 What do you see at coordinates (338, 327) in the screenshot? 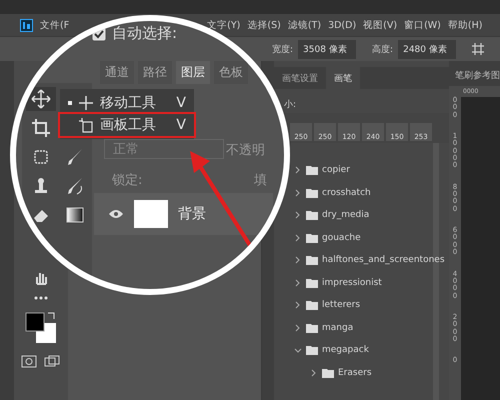
I see `folder-name: manga` at bounding box center [338, 327].